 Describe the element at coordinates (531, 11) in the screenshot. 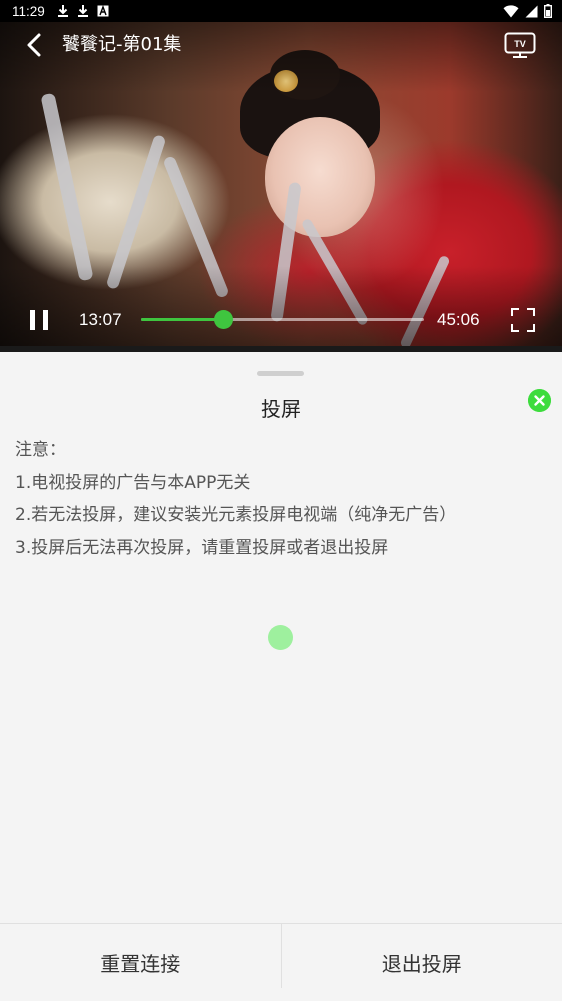

I see `signal-icon` at that location.